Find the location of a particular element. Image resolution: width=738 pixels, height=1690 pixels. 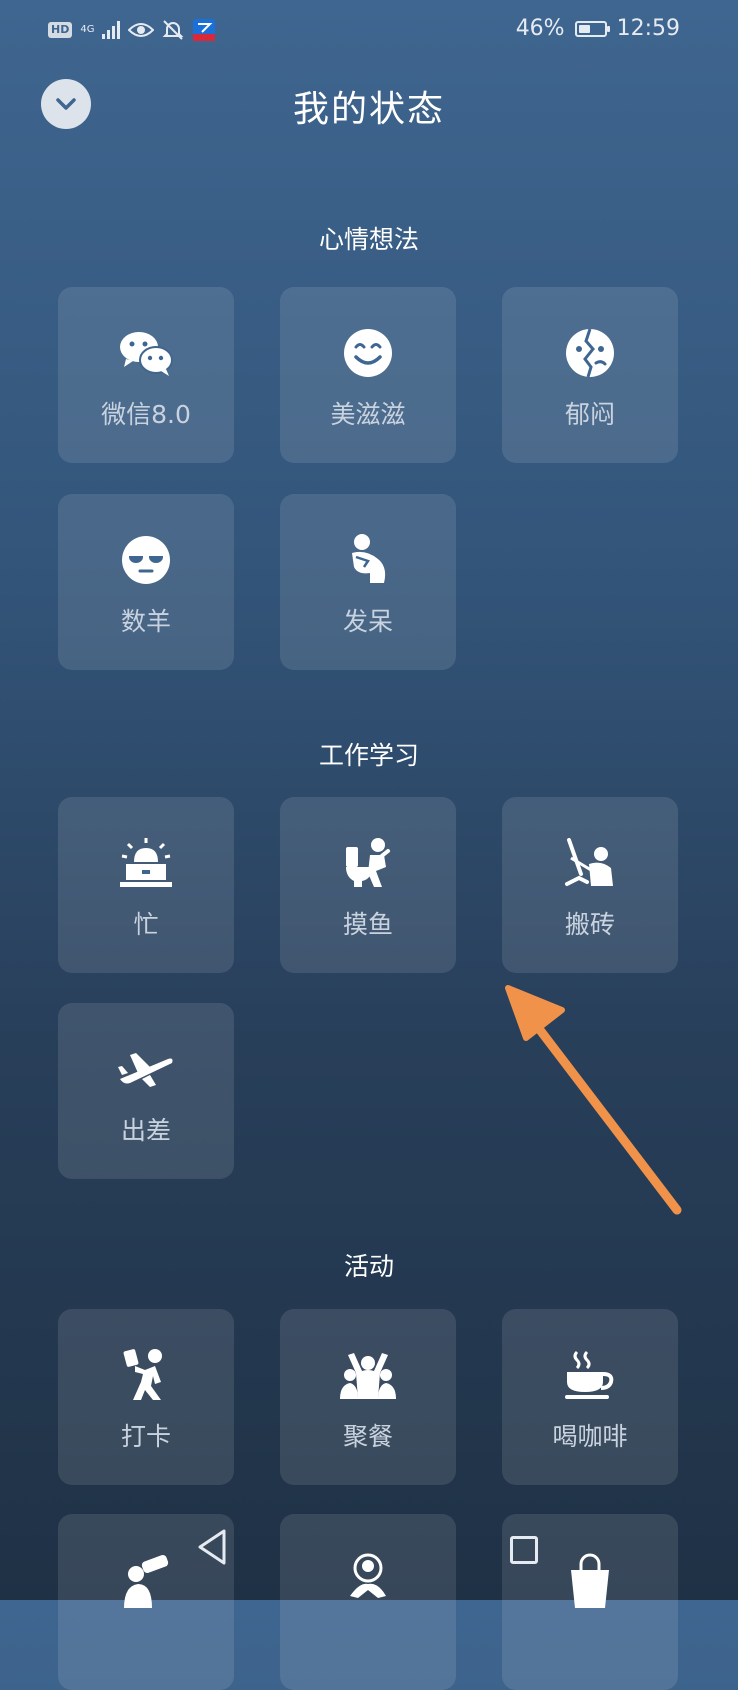

coffee-icon is located at coordinates (590, 1375).